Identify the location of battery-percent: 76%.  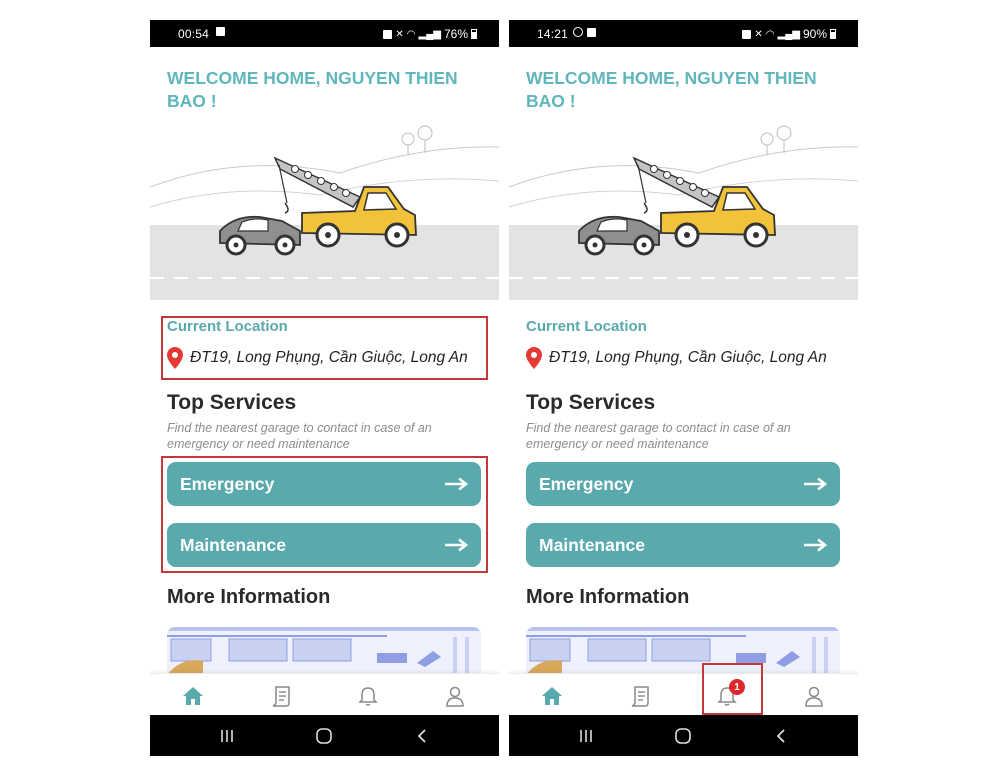
(455, 34).